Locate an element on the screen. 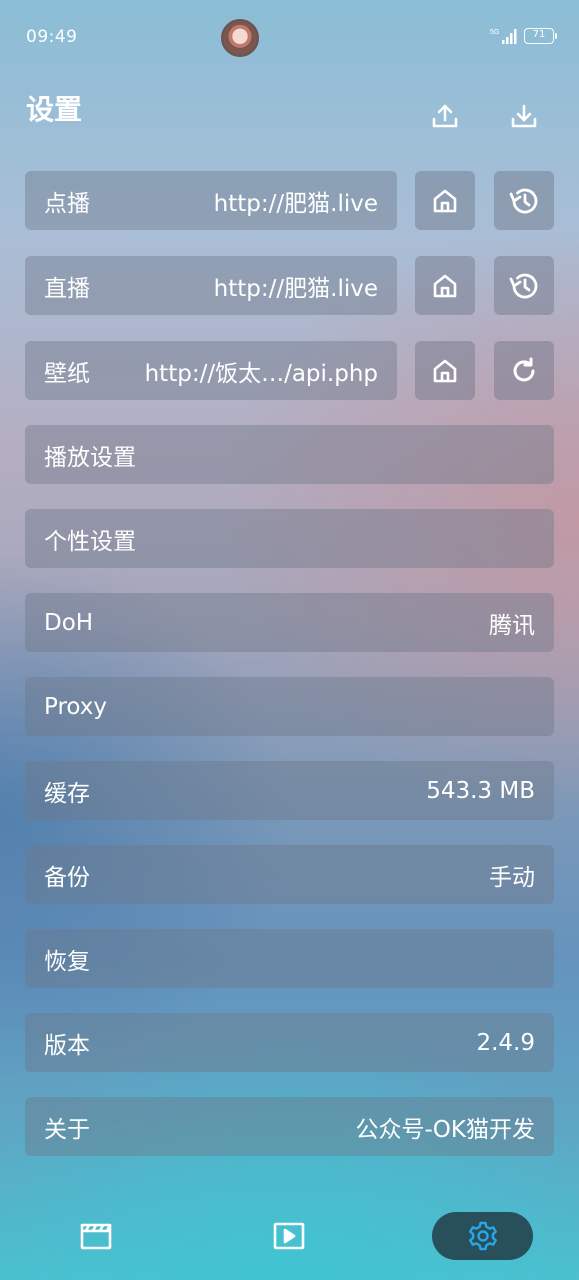 Image resolution: width=579 pixels, height=1280 pixels. proxy-row: Proxy is located at coordinates (289, 706).